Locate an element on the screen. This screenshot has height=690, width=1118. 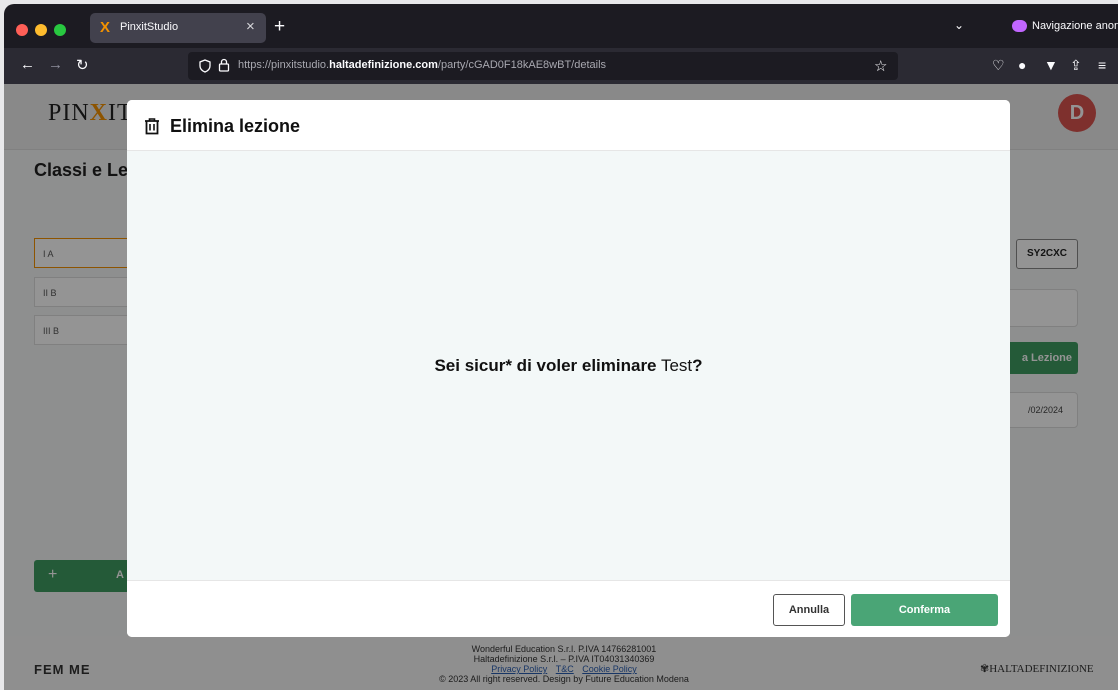
confirmation-question: Sei sicur* di voler eliminare Test? is located at coordinates (568, 365).